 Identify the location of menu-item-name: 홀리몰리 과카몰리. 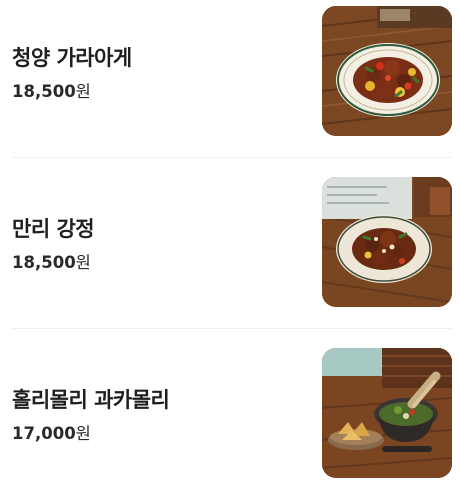
(91, 400).